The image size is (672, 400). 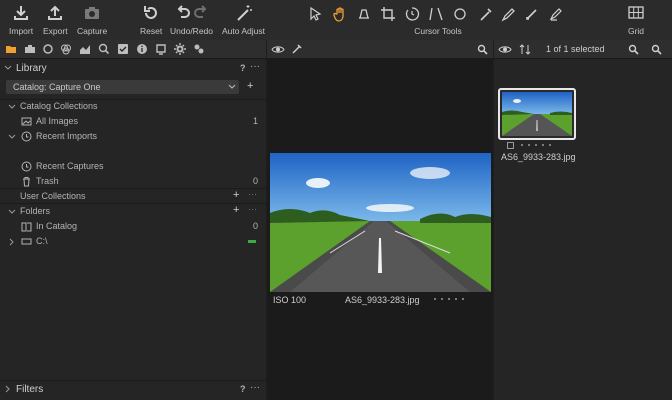 I want to click on user-collections-title: User Collections, so click(x=53, y=196).